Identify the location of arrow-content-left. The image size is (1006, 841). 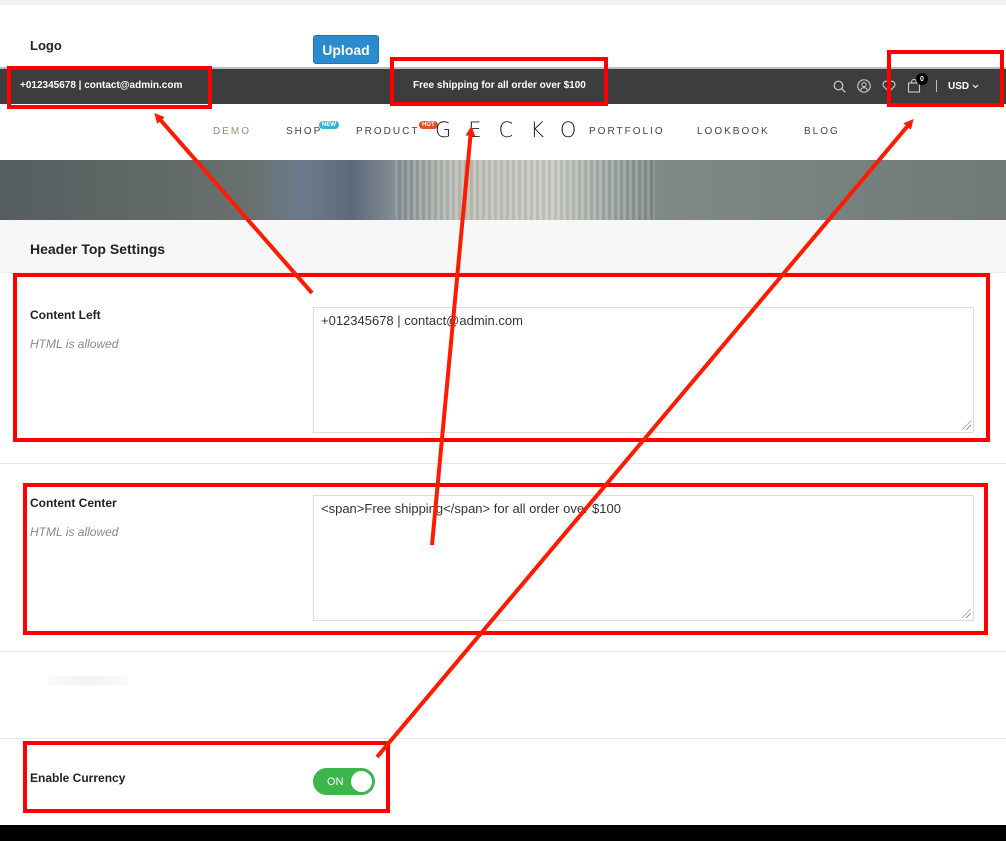
(234, 203).